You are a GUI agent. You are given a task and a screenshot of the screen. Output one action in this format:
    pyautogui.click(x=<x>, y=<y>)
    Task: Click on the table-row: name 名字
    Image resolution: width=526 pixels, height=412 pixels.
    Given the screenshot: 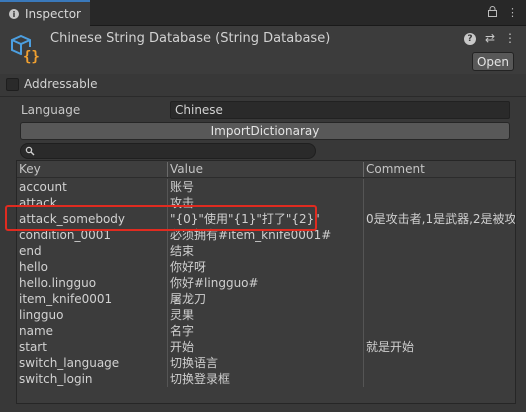 What is the action you would take?
    pyautogui.click(x=266, y=331)
    